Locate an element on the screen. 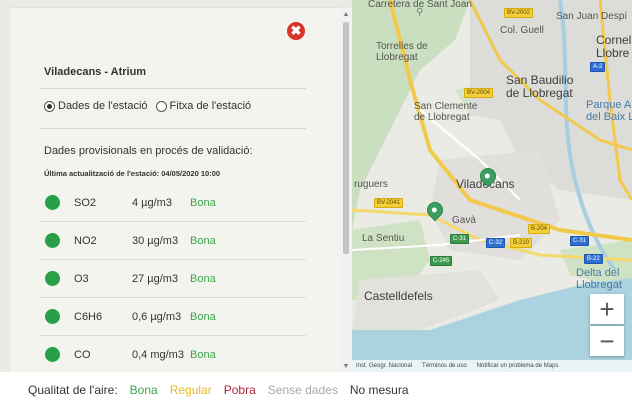  legend-item-sense-dades: Sense dades is located at coordinates (302, 390).